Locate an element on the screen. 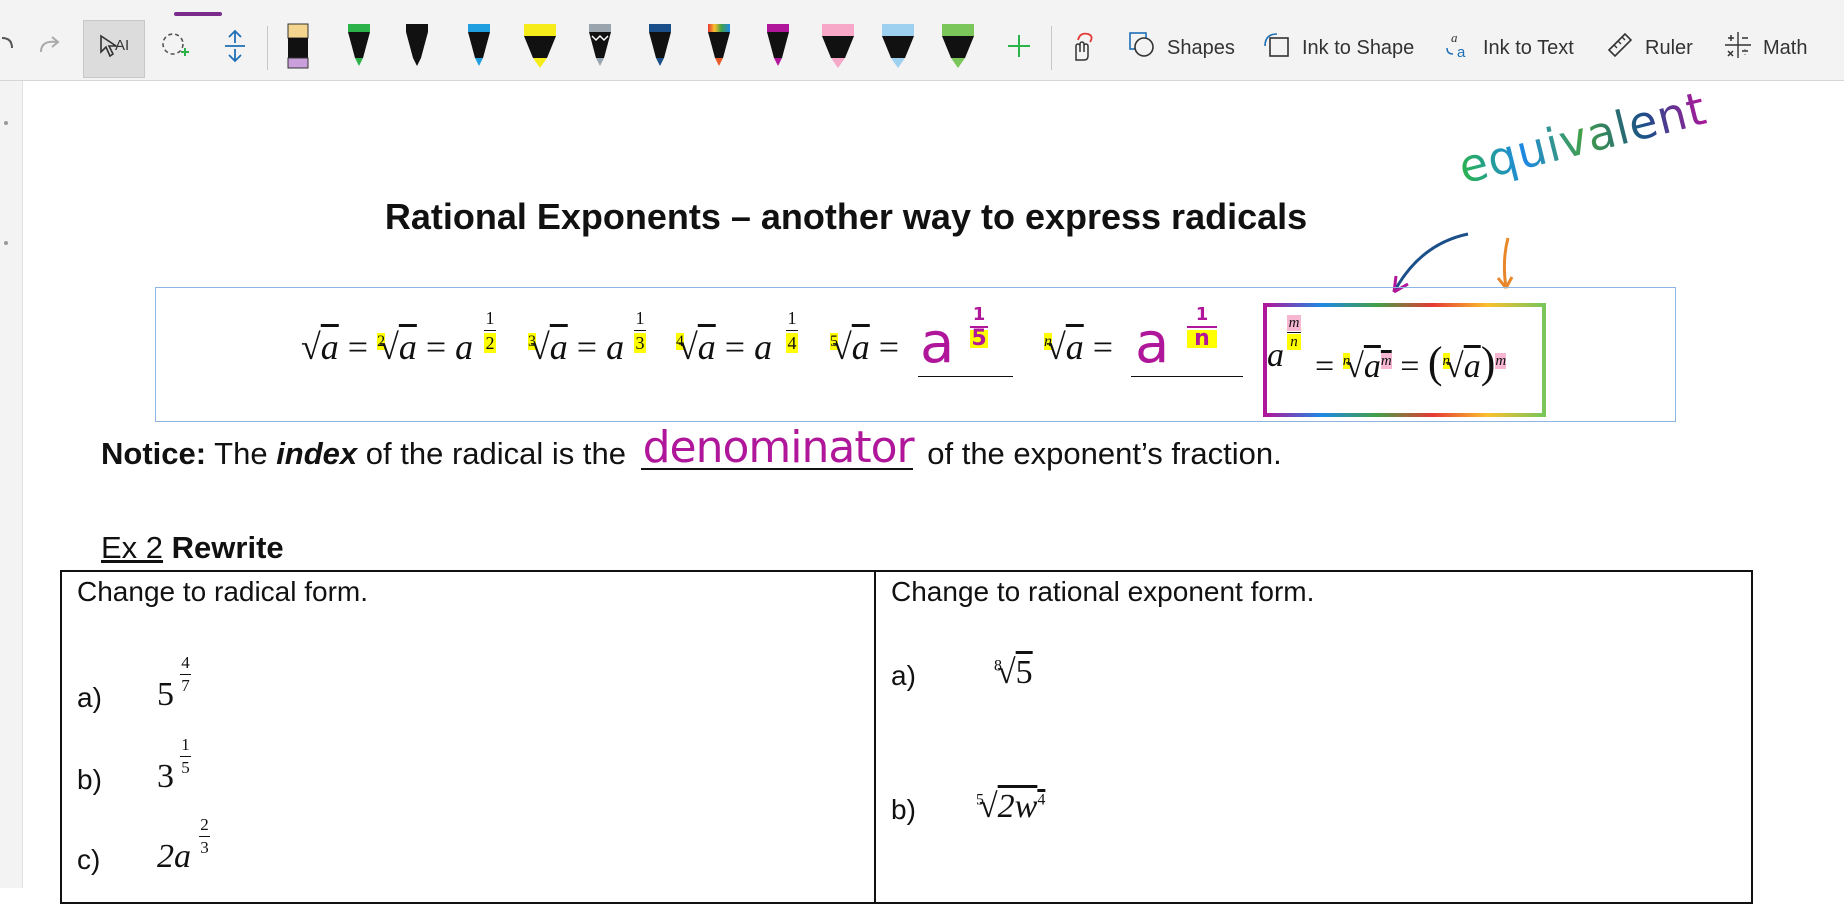  touch-draw-icon is located at coordinates (1081, 48).